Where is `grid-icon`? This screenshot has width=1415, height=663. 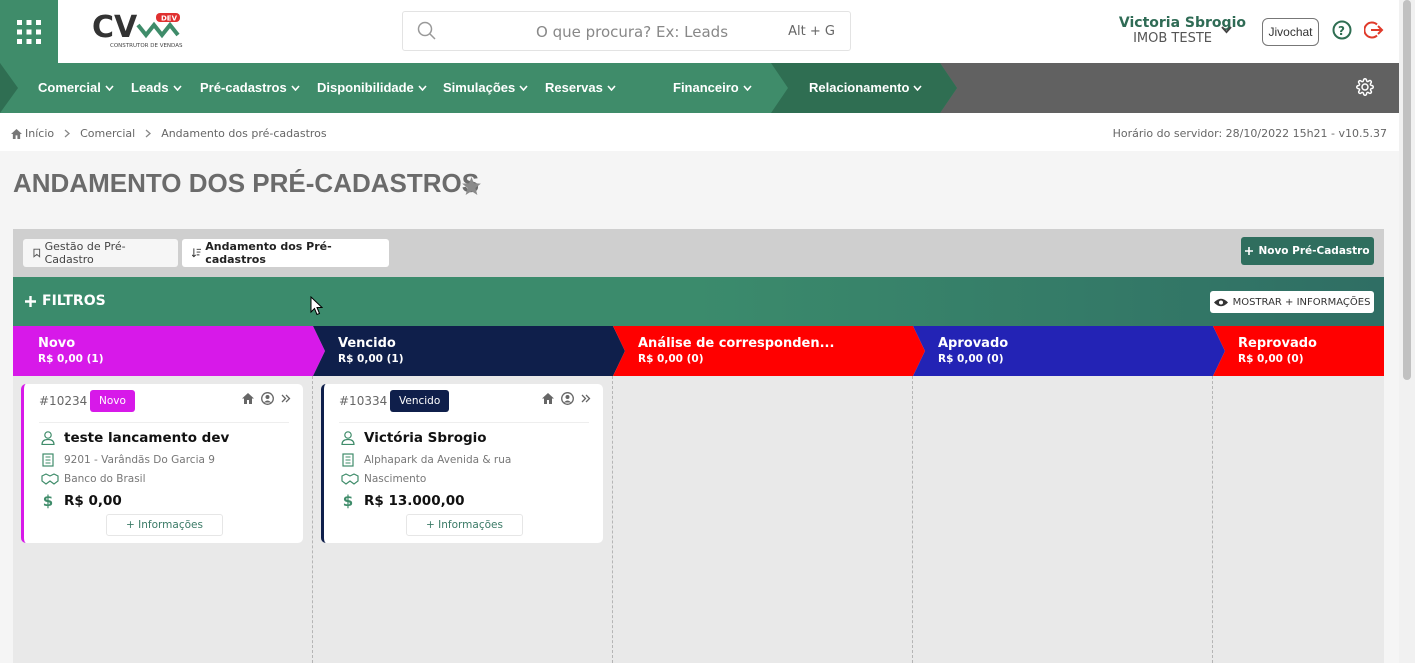 grid-icon is located at coordinates (29, 31).